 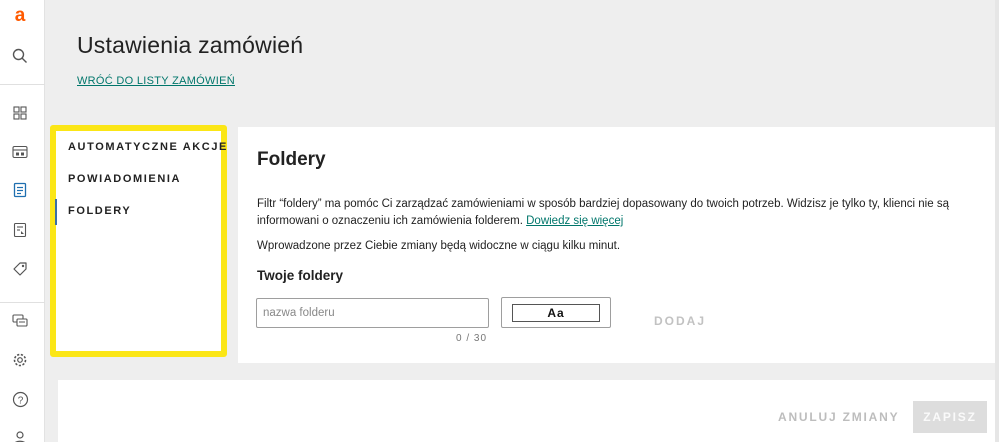 What do you see at coordinates (138, 241) in the screenshot?
I see `settings-nav: AUTOMATYCZNE AKCJE POWIADOMIENIA FOLDERY` at bounding box center [138, 241].